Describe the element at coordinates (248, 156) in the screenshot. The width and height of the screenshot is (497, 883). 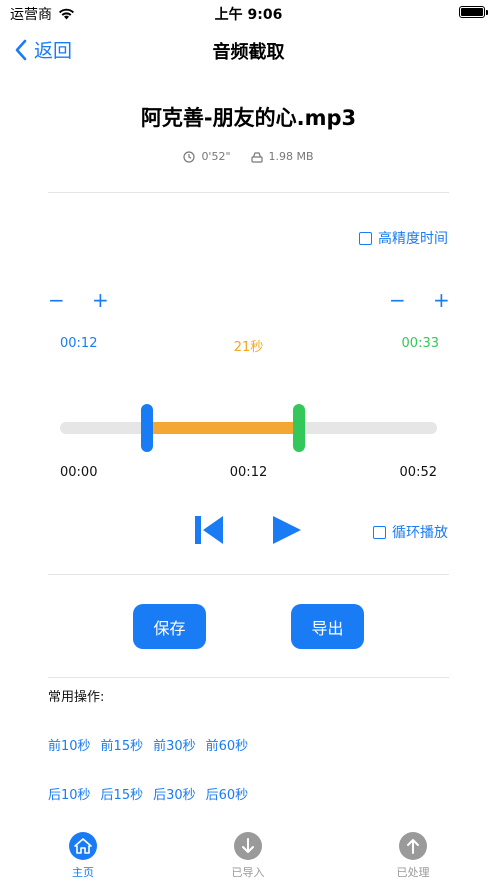
I see `file-meta: 0'52" 1.98 MB` at that location.